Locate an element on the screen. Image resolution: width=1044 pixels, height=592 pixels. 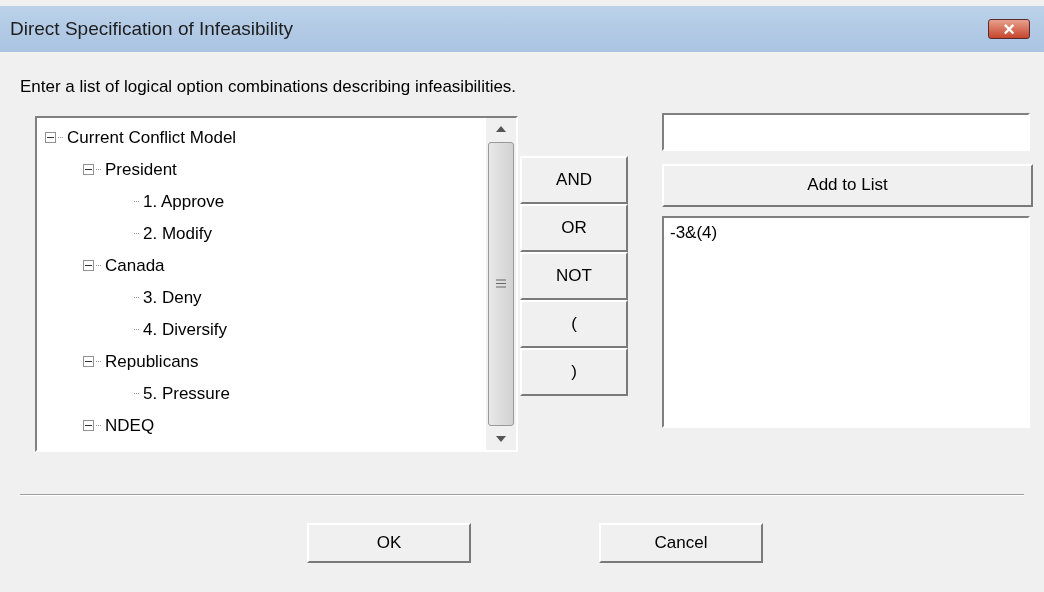
tree-item: 3. Deny is located at coordinates (172, 297).